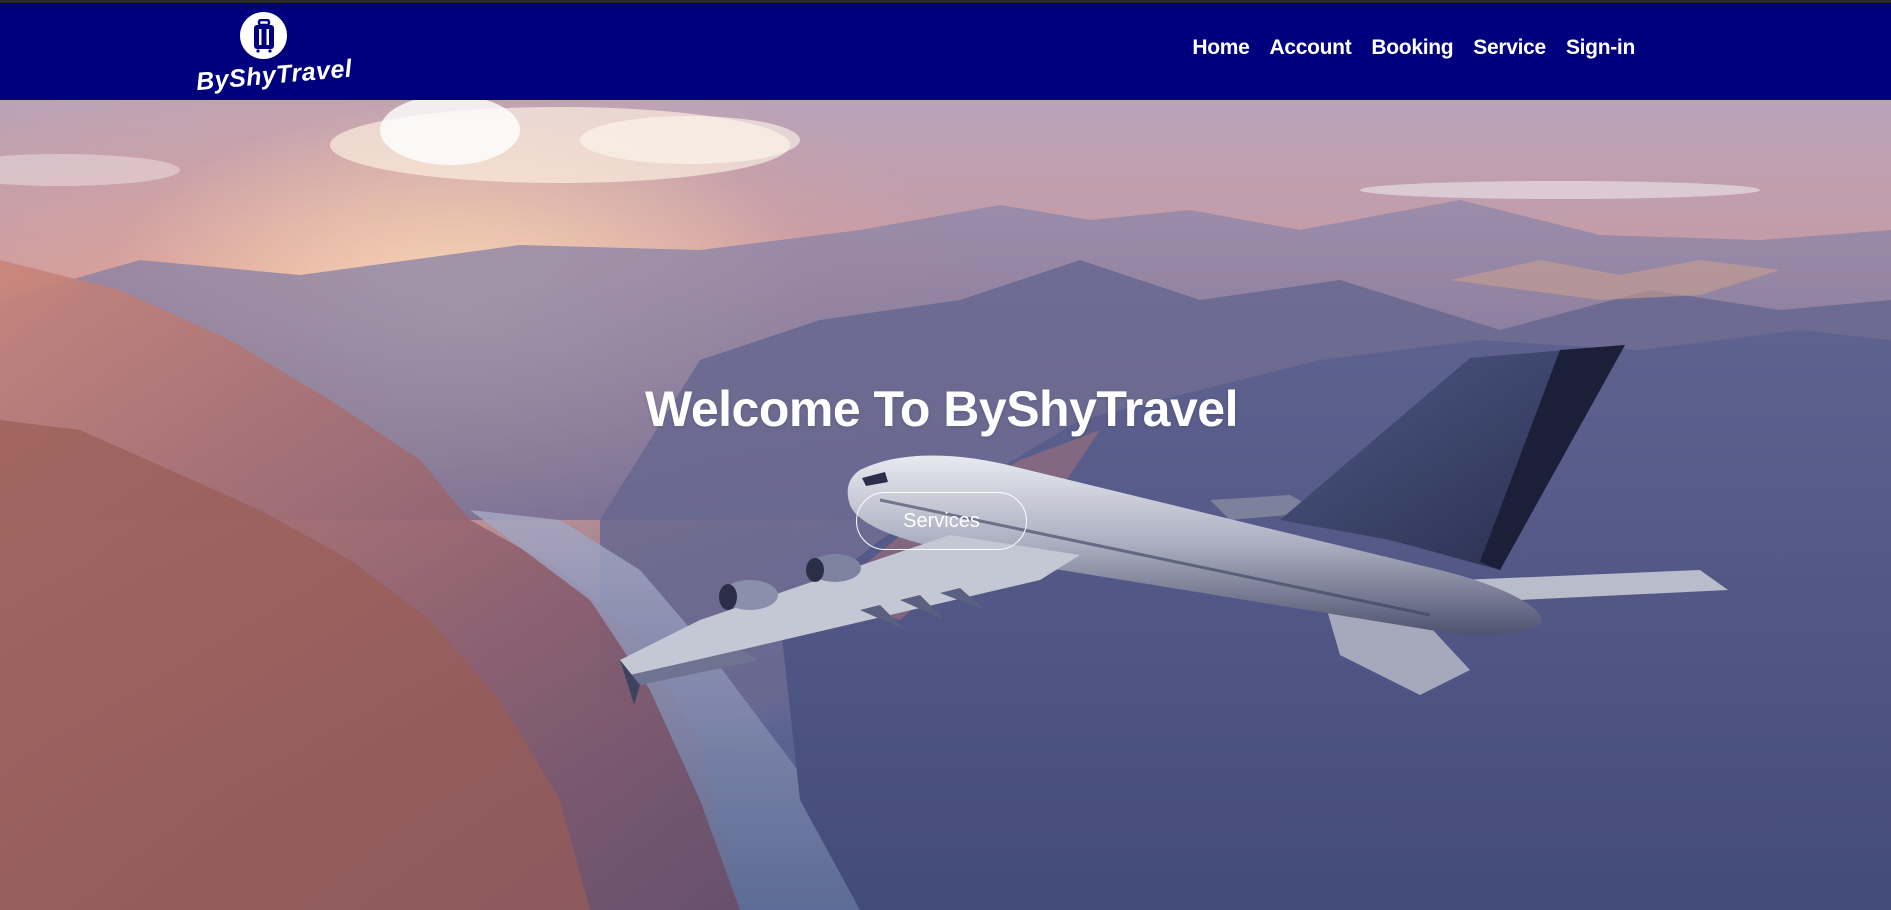  What do you see at coordinates (1509, 48) in the screenshot?
I see `nav-service: Service` at bounding box center [1509, 48].